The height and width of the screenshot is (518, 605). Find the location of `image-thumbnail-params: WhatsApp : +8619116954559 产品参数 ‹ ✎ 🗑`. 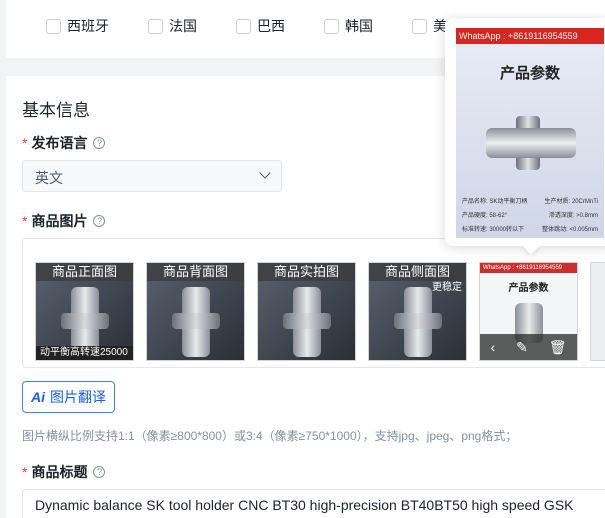

image-thumbnail-params: WhatsApp : +8619116954559 产品参数 ‹ ✎ 🗑 is located at coordinates (528, 311).